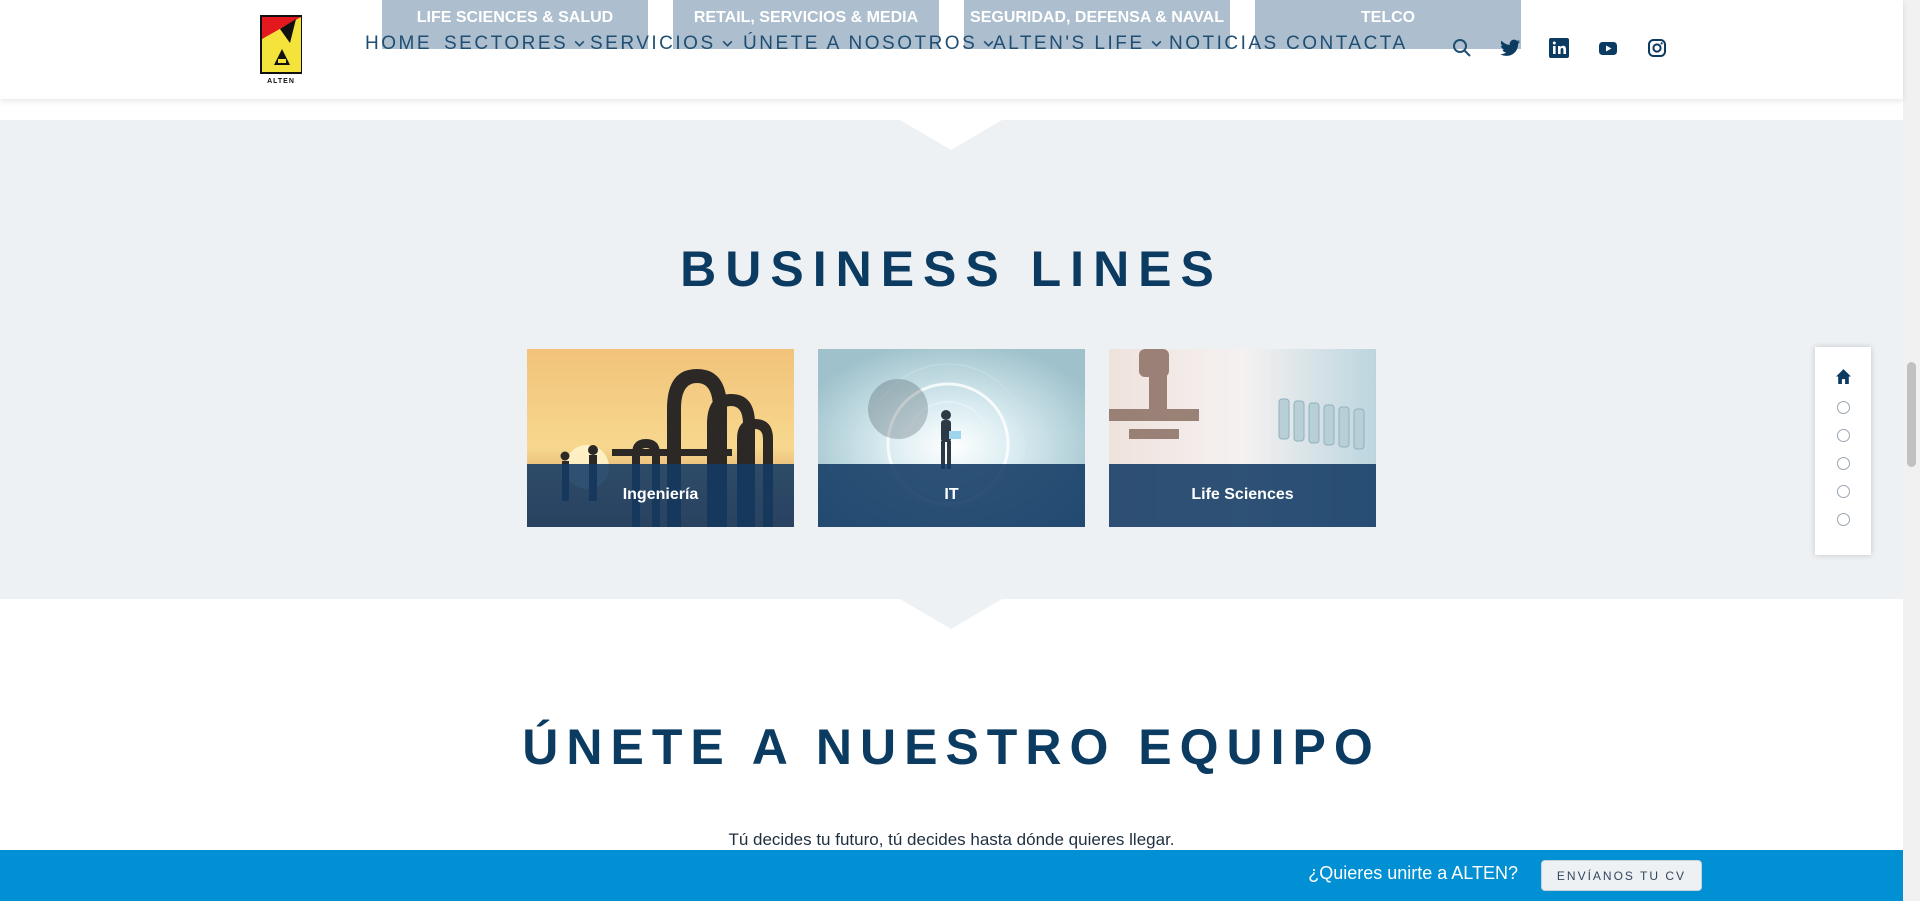 The width and height of the screenshot is (1920, 901). Describe the element at coordinates (951, 875) in the screenshot. I see `cv-banner: ¿Quieres unirte a ALTEN? ENVÍANOS TU CV` at that location.